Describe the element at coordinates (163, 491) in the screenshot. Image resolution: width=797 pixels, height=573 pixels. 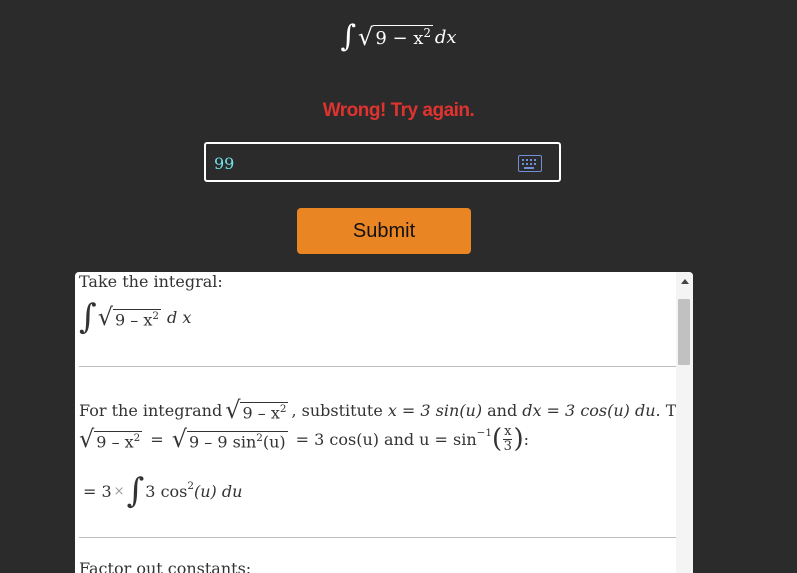
I see `step3-line: = 3 × ∫ 3 cos 2 (u) du` at that location.